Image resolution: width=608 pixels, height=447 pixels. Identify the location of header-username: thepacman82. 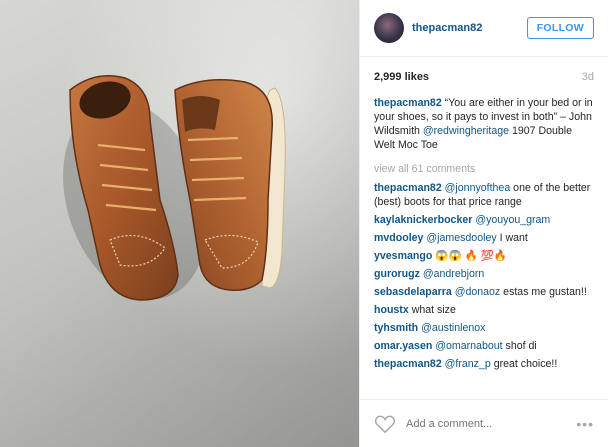
(469, 28).